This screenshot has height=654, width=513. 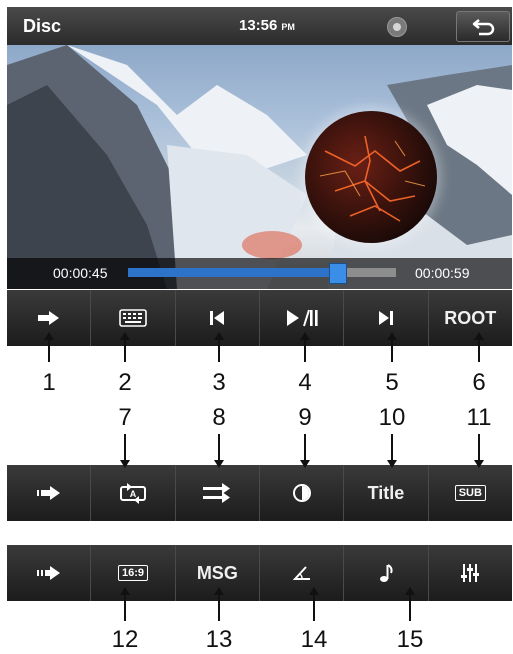 I want to click on contrast-button, so click(x=302, y=493).